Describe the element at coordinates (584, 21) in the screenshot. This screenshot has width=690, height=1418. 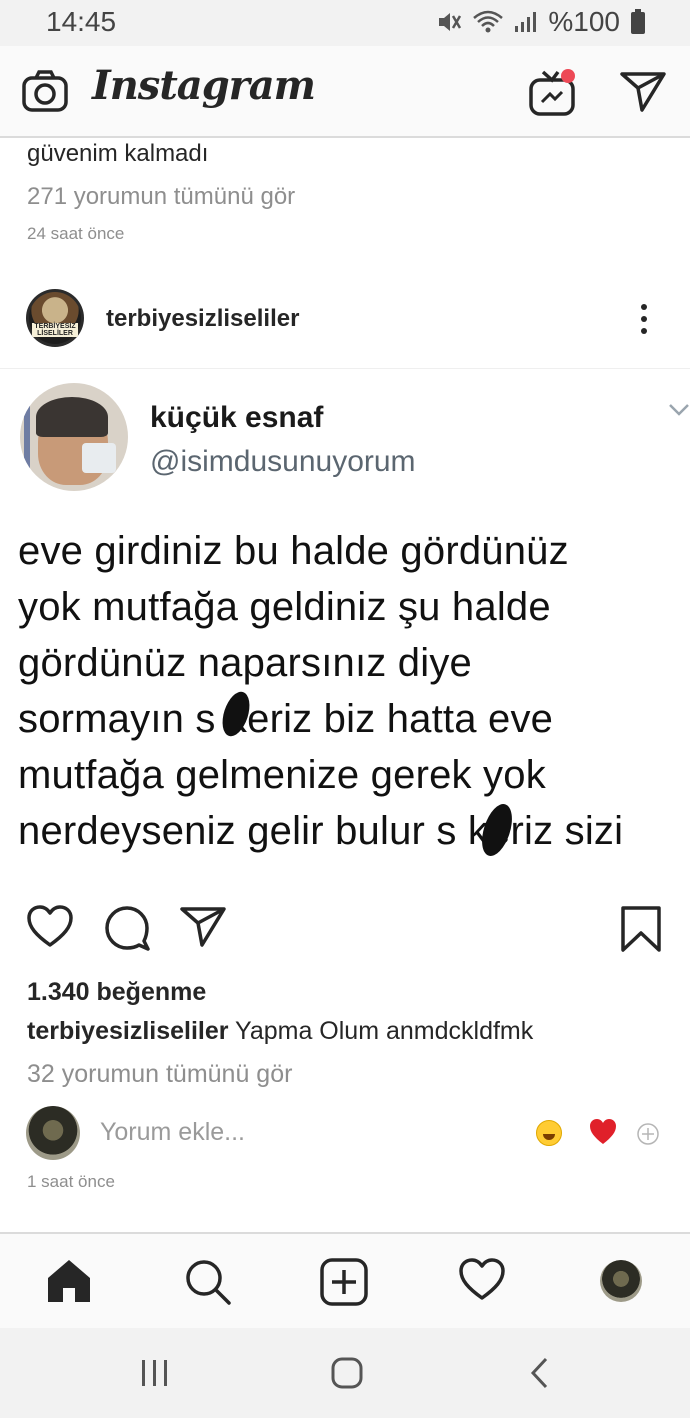
I see `battery-percent: %100` at that location.